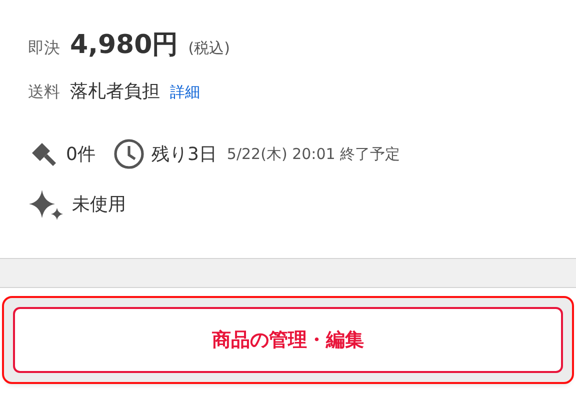  I want to click on price: 4,980円, so click(124, 45).